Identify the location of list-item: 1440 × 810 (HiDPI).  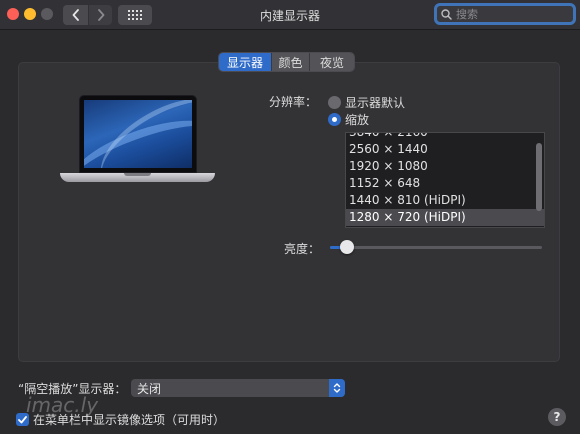
(445, 200).